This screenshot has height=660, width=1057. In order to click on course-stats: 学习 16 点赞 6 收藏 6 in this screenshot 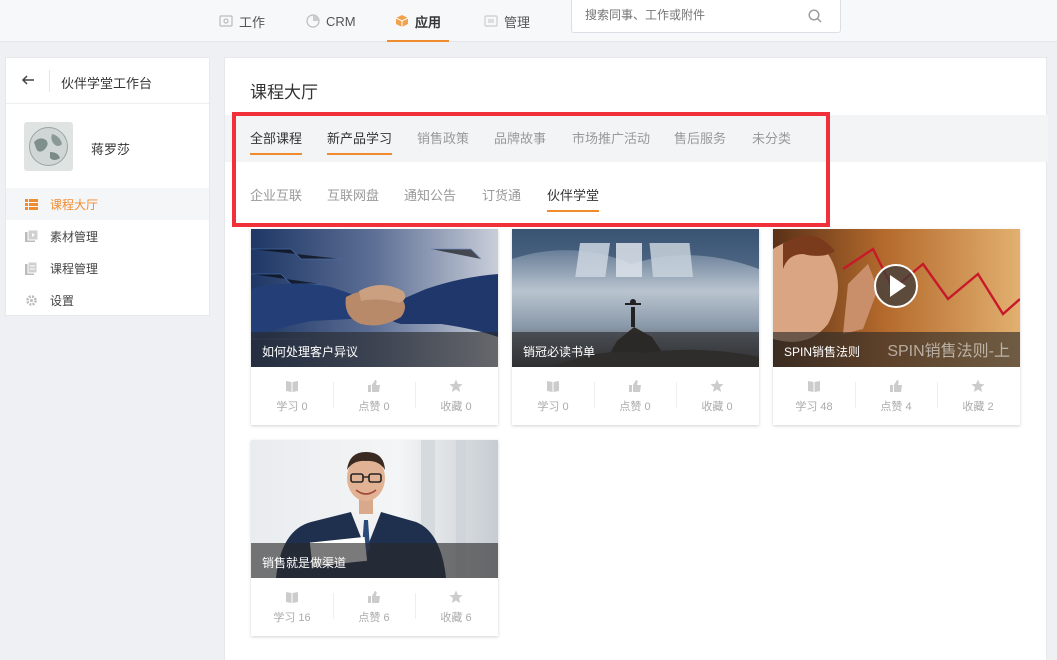, I will do `click(374, 607)`.